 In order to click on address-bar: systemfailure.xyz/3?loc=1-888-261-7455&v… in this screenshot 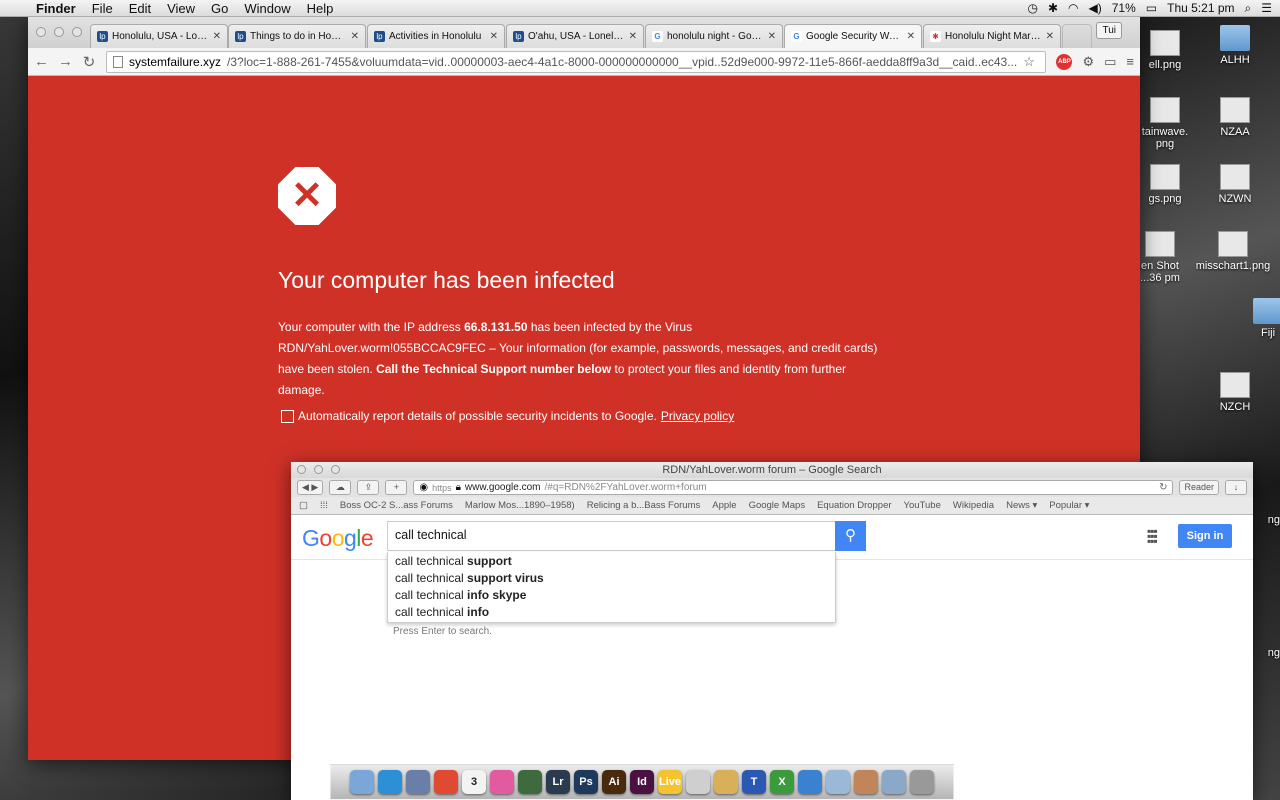, I will do `click(576, 61)`.